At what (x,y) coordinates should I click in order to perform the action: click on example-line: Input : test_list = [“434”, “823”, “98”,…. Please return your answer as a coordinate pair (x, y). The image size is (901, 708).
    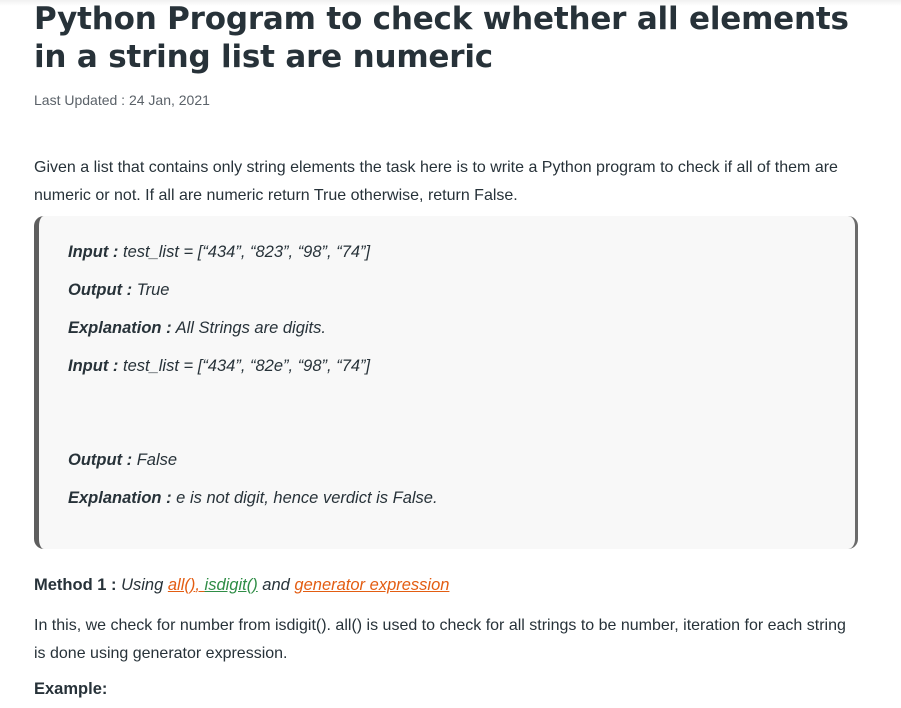
    Looking at the image, I should click on (219, 252).